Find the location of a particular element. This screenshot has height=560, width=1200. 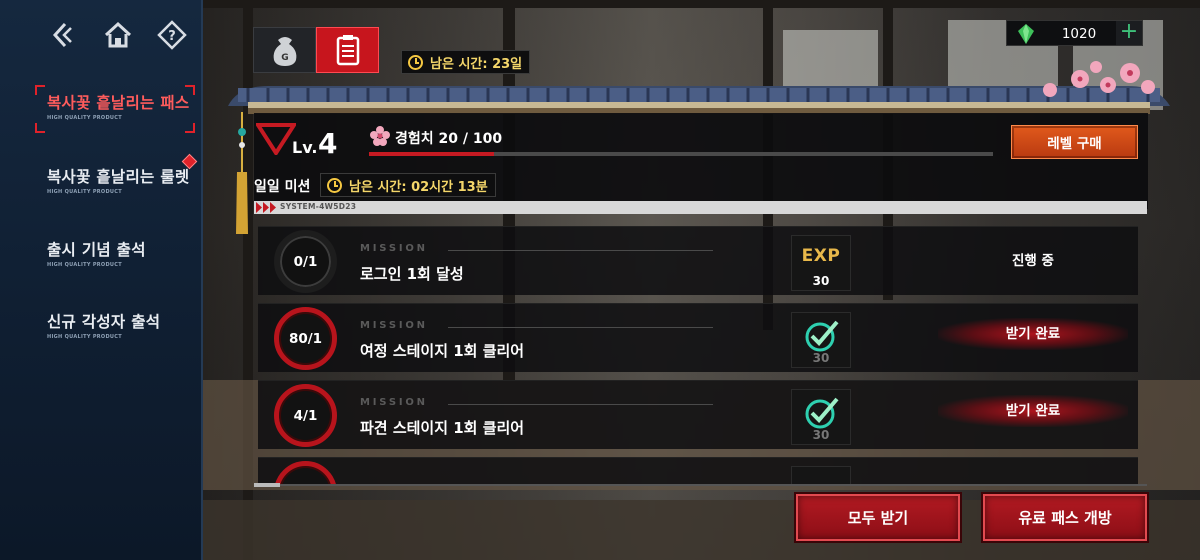

tassel-ornament is located at coordinates (242, 173).